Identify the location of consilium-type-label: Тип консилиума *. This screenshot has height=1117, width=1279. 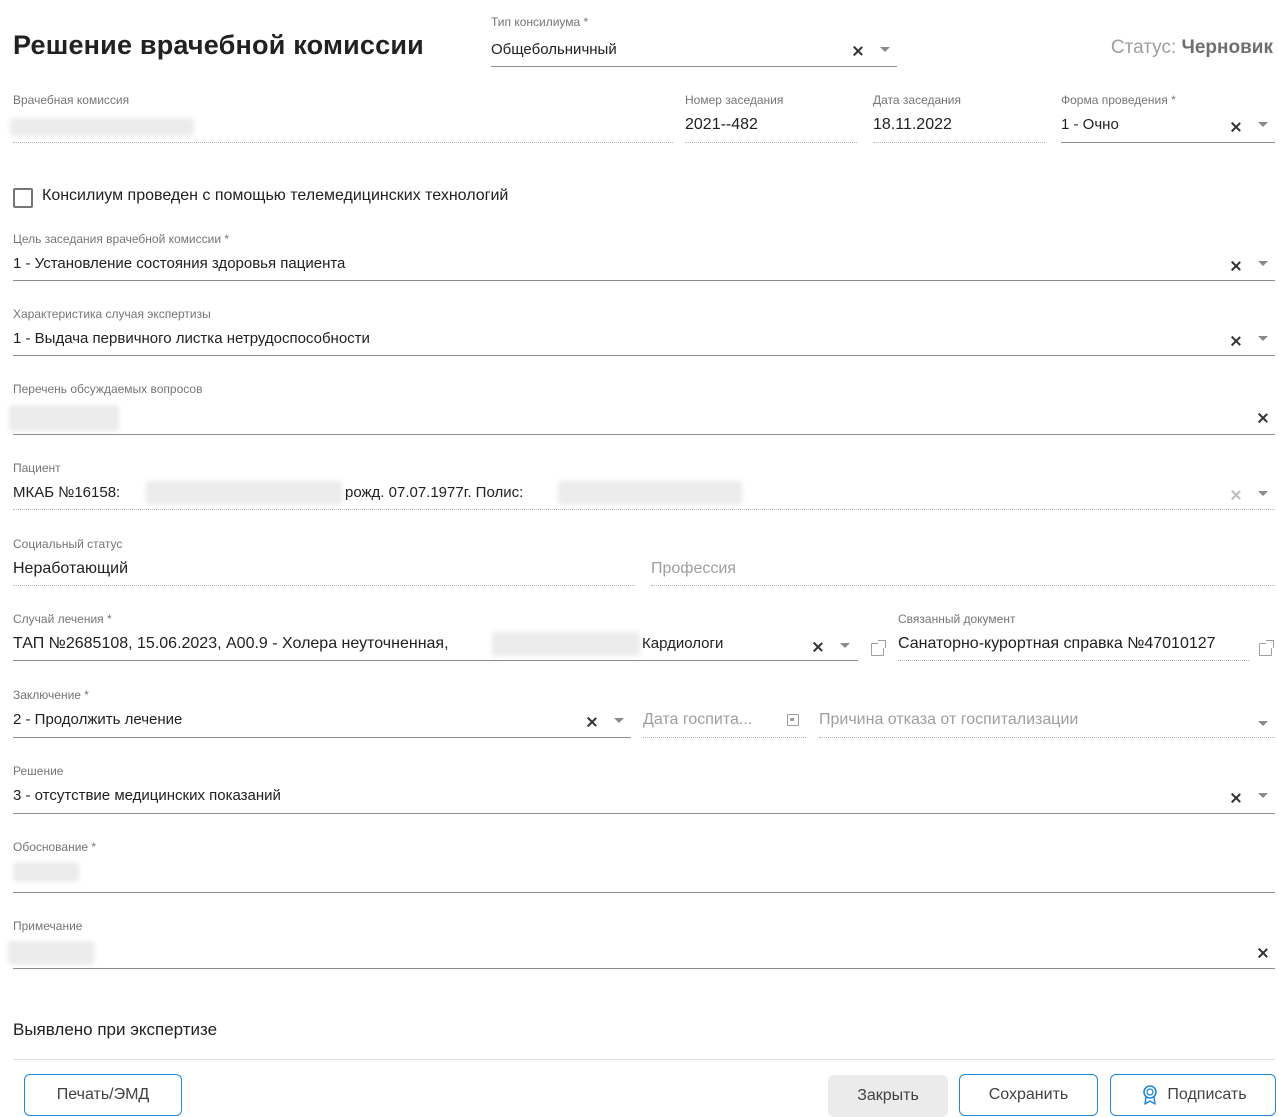
(540, 22).